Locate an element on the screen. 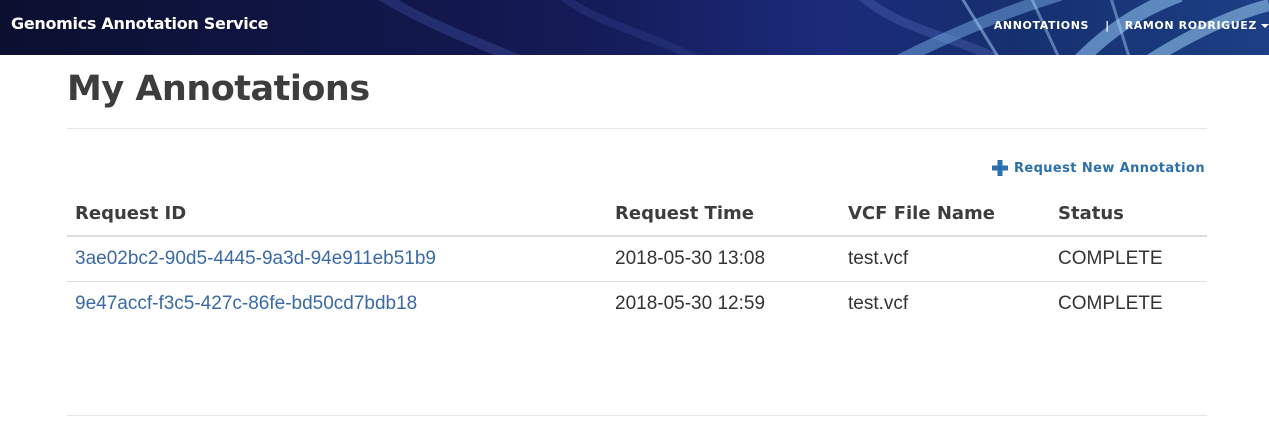 The height and width of the screenshot is (429, 1269). page-title: My Annotations is located at coordinates (218, 89).